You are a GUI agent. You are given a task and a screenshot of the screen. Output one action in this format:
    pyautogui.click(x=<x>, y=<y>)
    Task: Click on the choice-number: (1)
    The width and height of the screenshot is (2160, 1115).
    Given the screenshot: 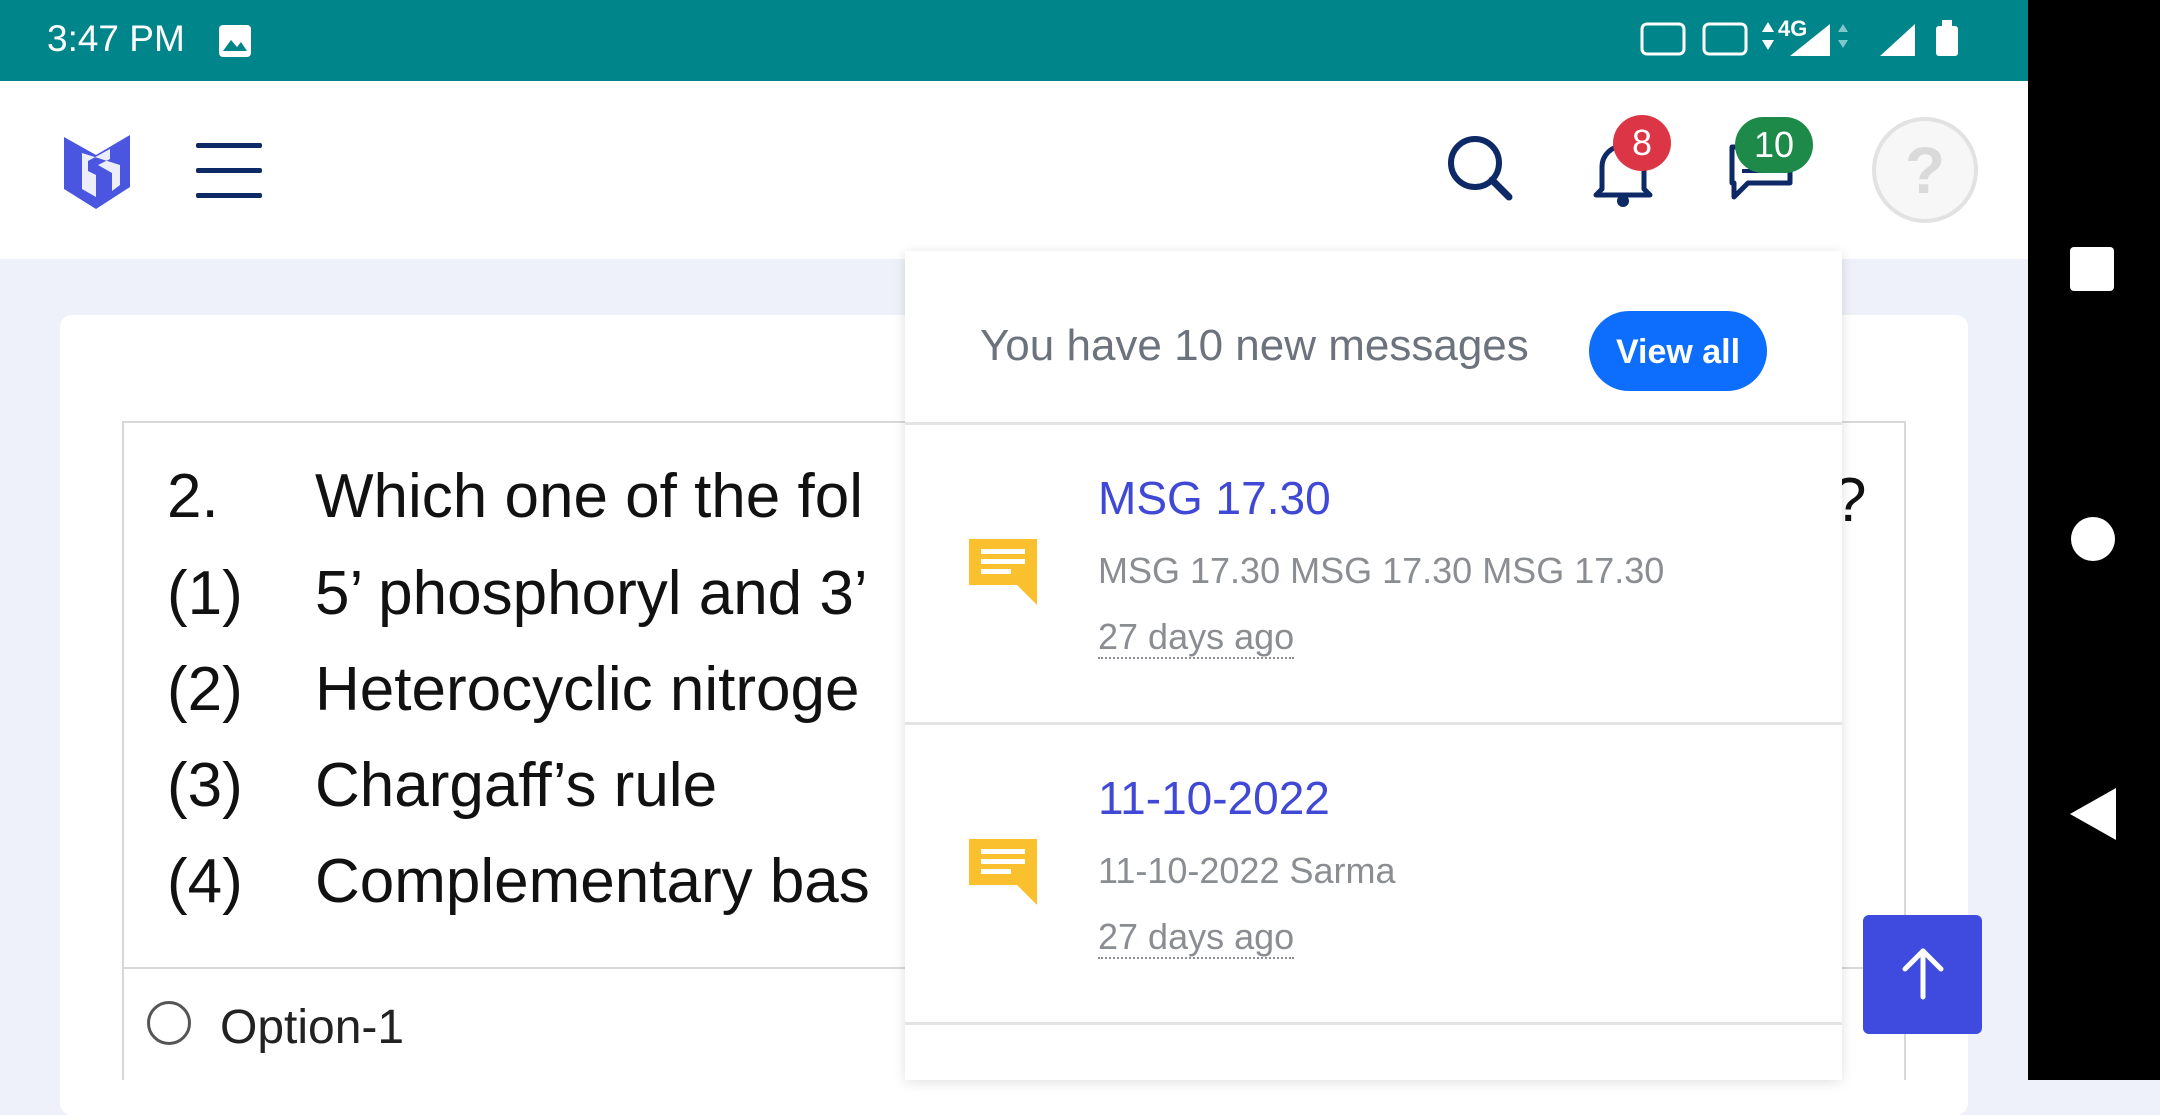 What is the action you would take?
    pyautogui.click(x=205, y=593)
    